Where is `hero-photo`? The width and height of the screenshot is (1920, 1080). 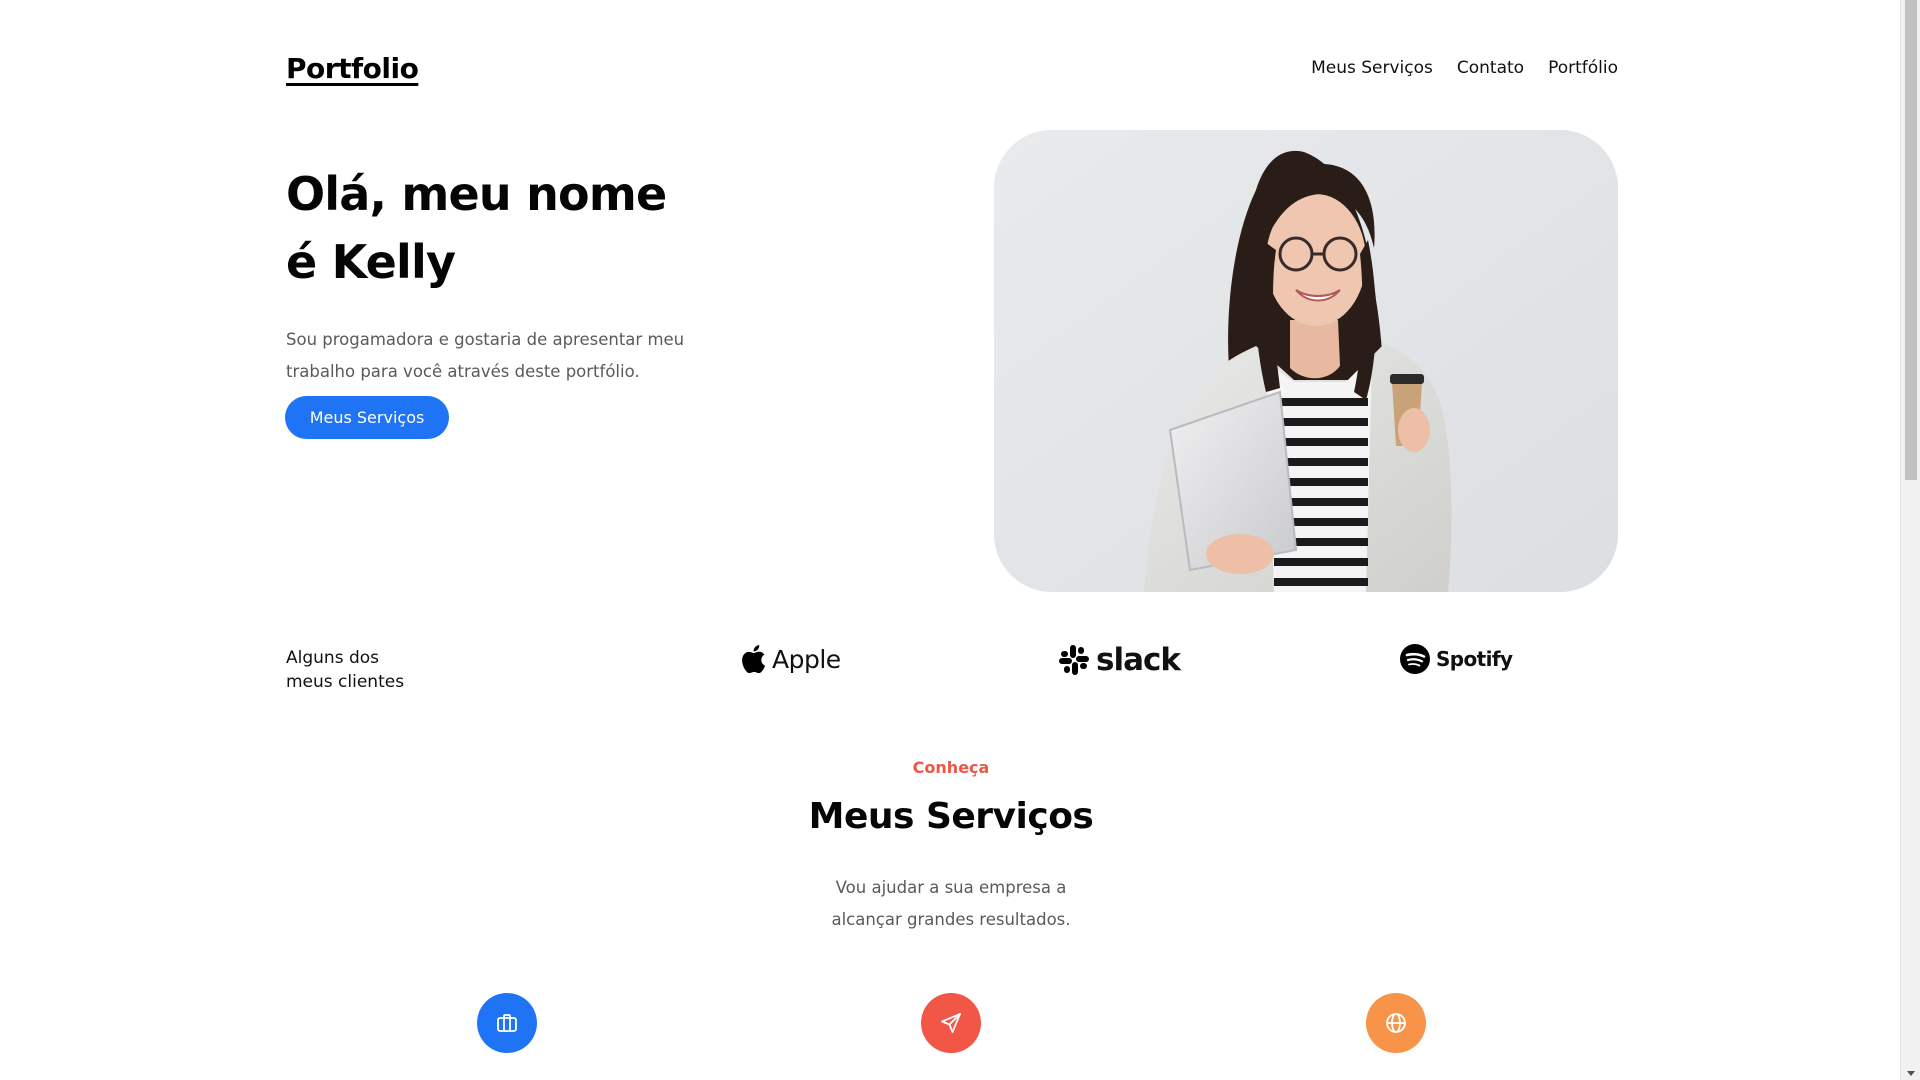 hero-photo is located at coordinates (1306, 361).